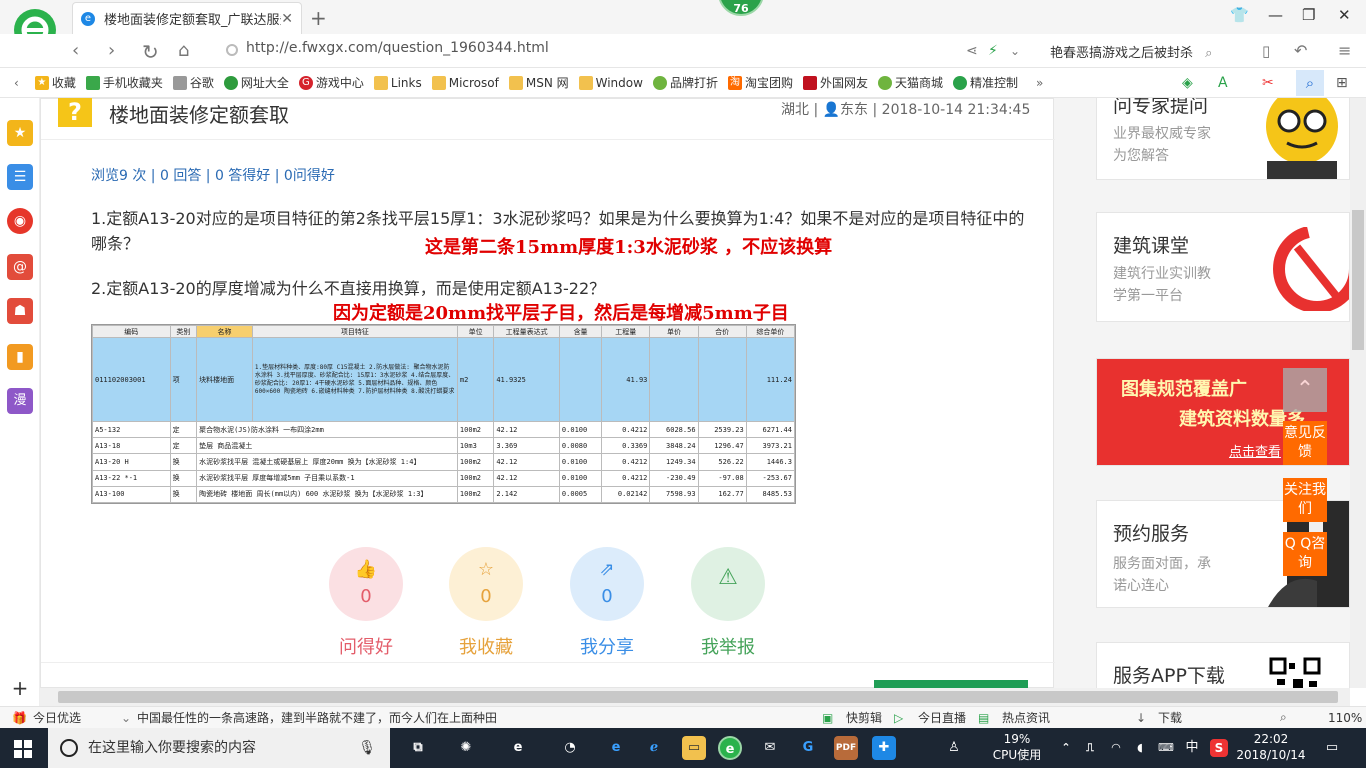 The width and height of the screenshot is (1366, 768). What do you see at coordinates (318, 18) in the screenshot?
I see `new-tab-icon: +` at bounding box center [318, 18].